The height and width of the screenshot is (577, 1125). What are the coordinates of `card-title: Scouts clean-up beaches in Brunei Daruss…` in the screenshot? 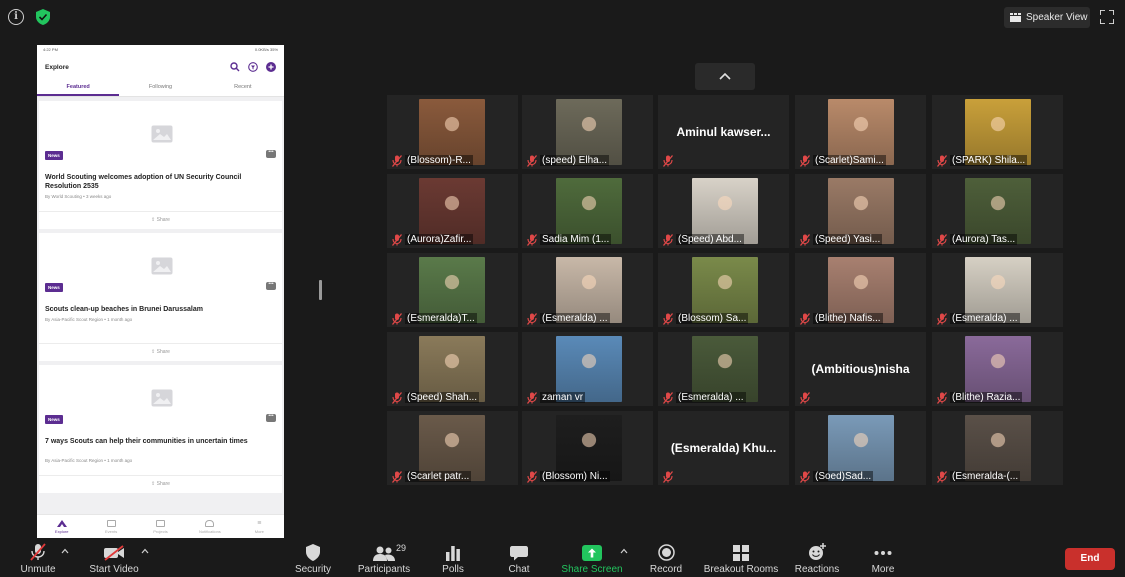 It's located at (155, 309).